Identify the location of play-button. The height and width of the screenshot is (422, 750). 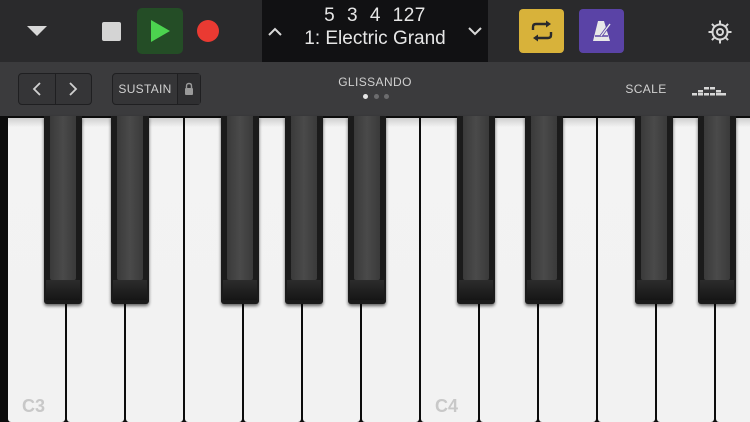
(160, 31).